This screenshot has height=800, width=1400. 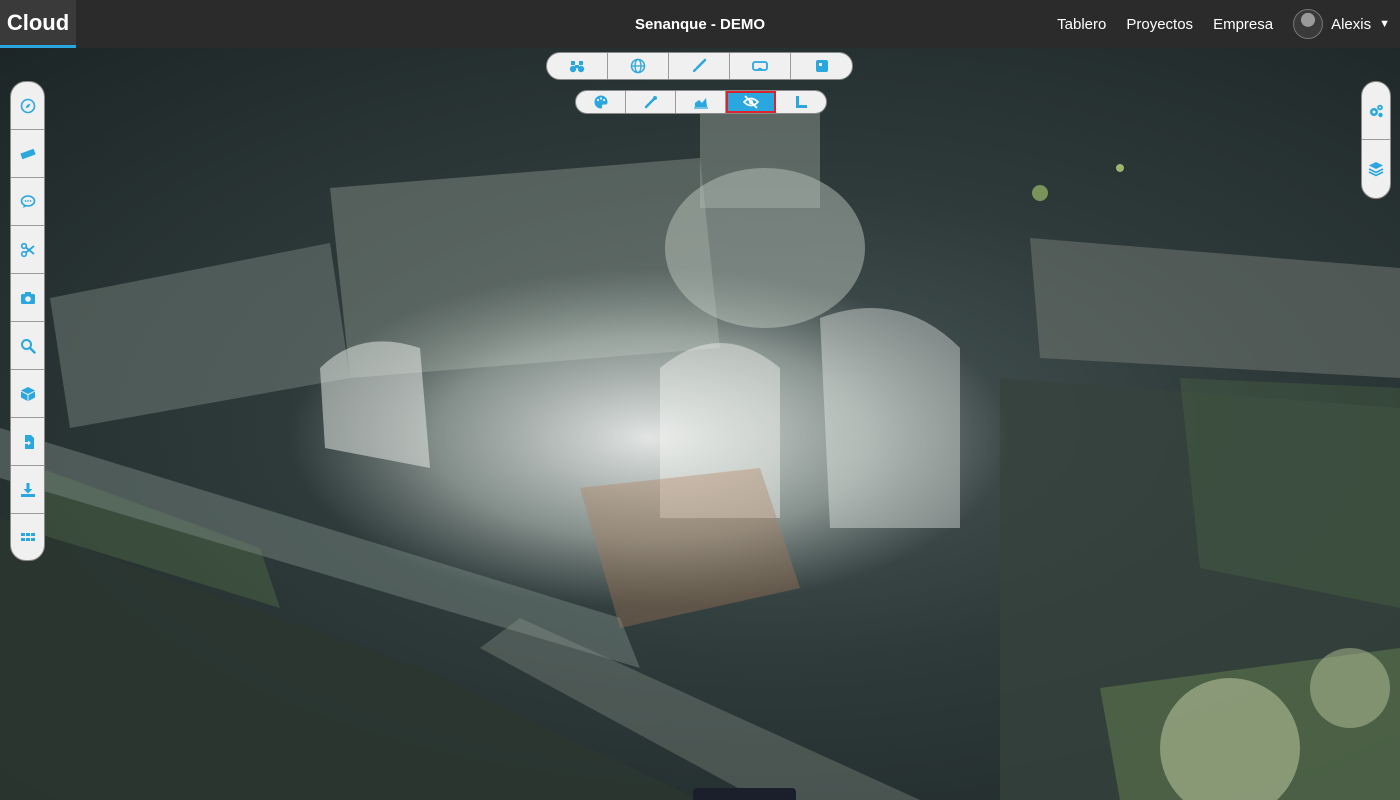 I want to click on eye-slash-icon, so click(x=751, y=102).